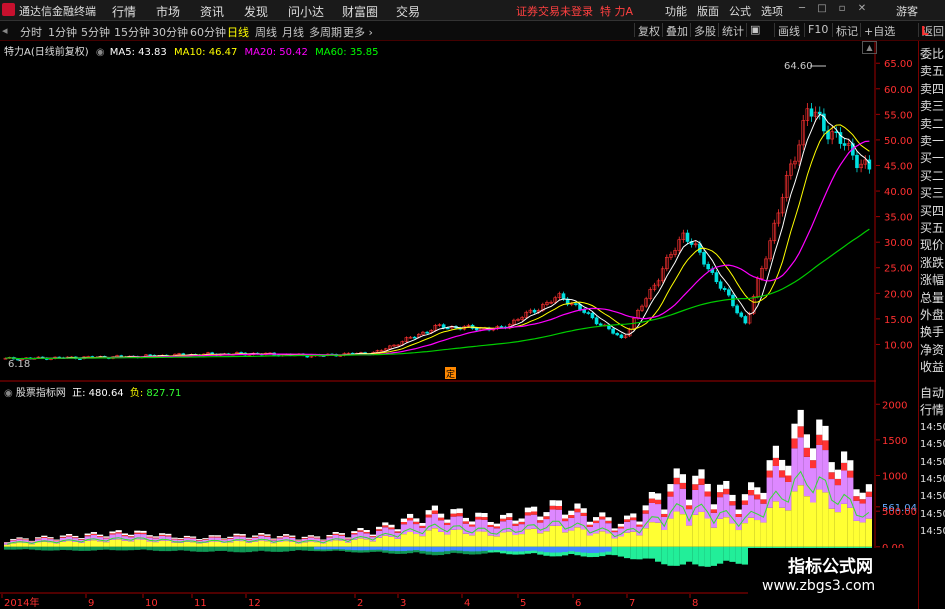  What do you see at coordinates (170, 32) in the screenshot?
I see `tab-30min: 30分钟` at bounding box center [170, 32].